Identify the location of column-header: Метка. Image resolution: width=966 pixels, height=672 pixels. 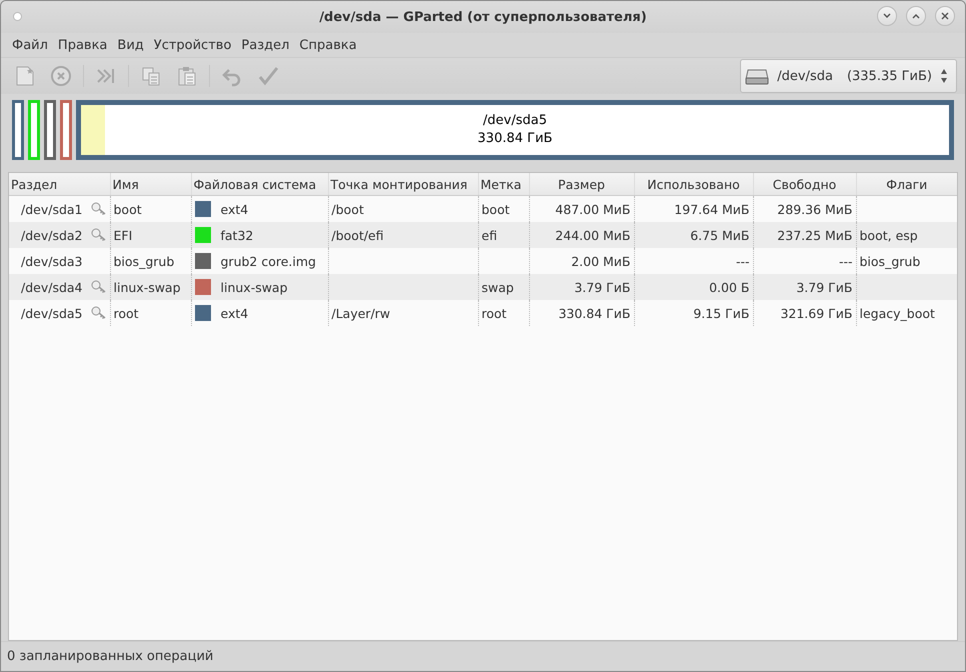
(503, 184).